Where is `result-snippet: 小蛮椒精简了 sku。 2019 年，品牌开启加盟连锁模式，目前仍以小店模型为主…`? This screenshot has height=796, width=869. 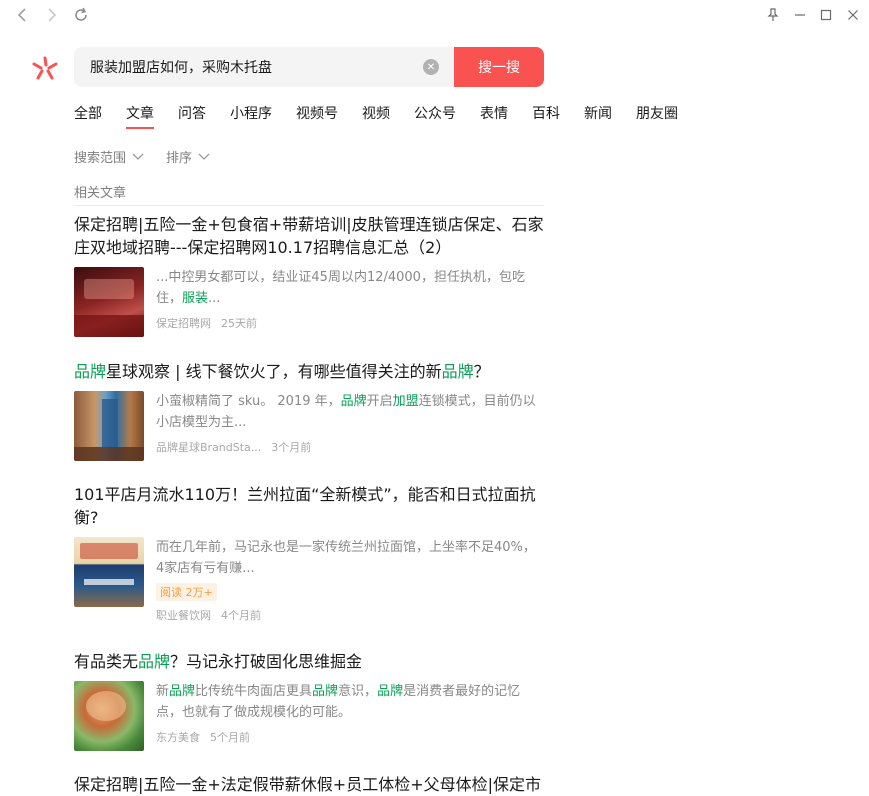 result-snippet: 小蛮椒精简了 sku。 2019 年，品牌开启加盟连锁模式，目前仍以小店模型为主… is located at coordinates (350, 412).